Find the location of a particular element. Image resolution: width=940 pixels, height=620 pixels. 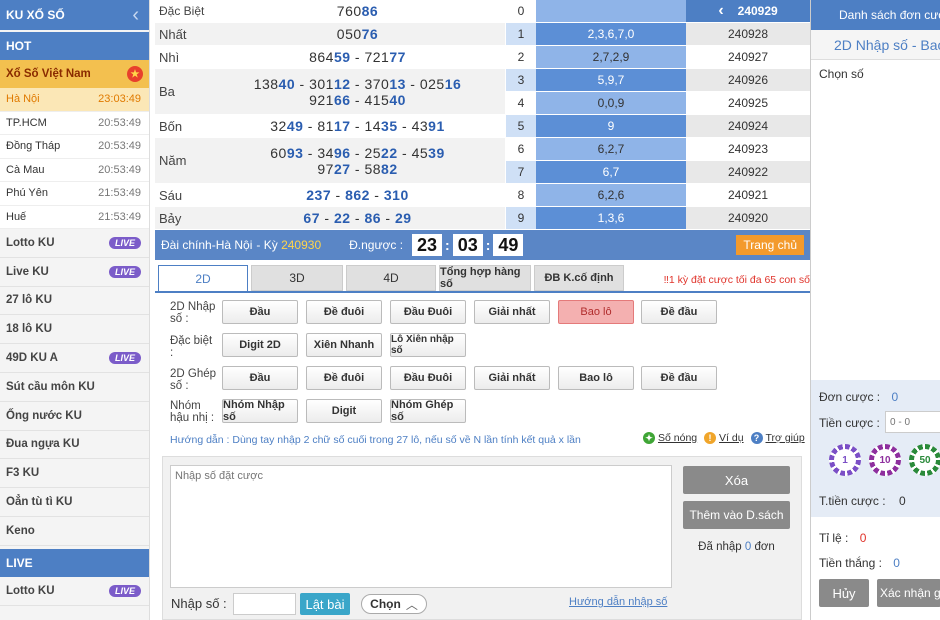

stake-label: Tiền cược : is located at coordinates (849, 423).